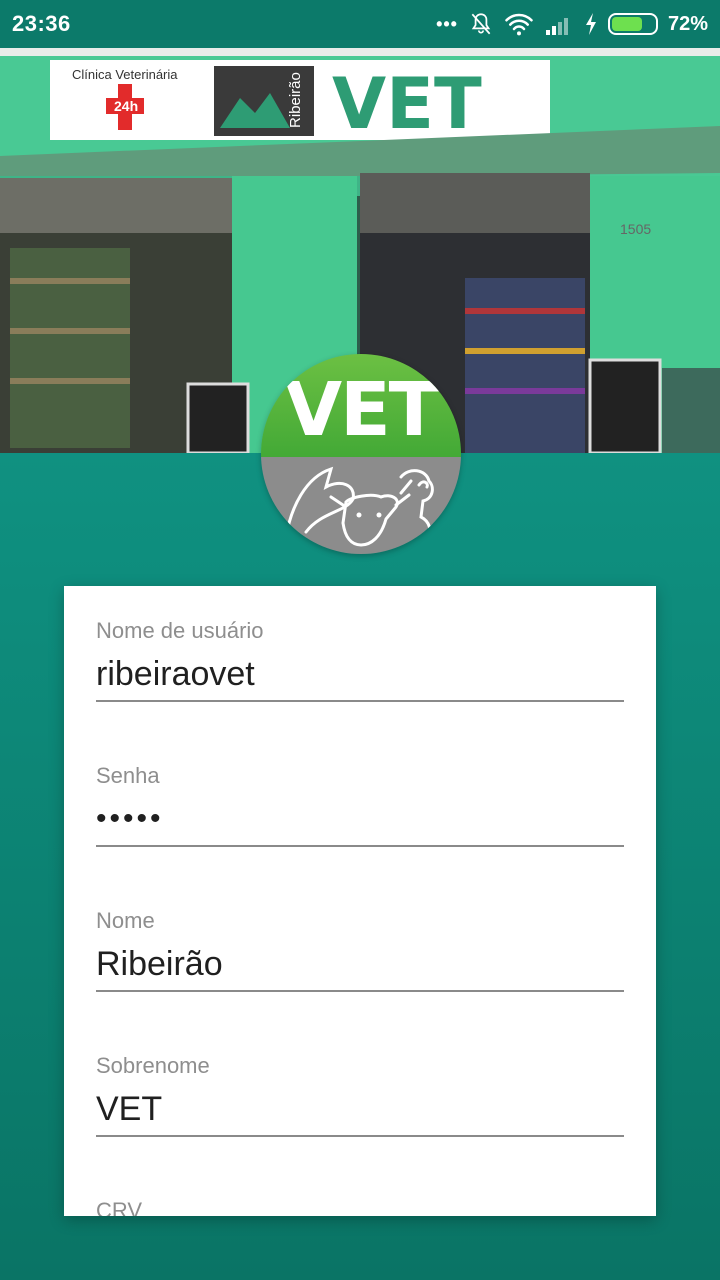  I want to click on first-name-underline, so click(360, 991).